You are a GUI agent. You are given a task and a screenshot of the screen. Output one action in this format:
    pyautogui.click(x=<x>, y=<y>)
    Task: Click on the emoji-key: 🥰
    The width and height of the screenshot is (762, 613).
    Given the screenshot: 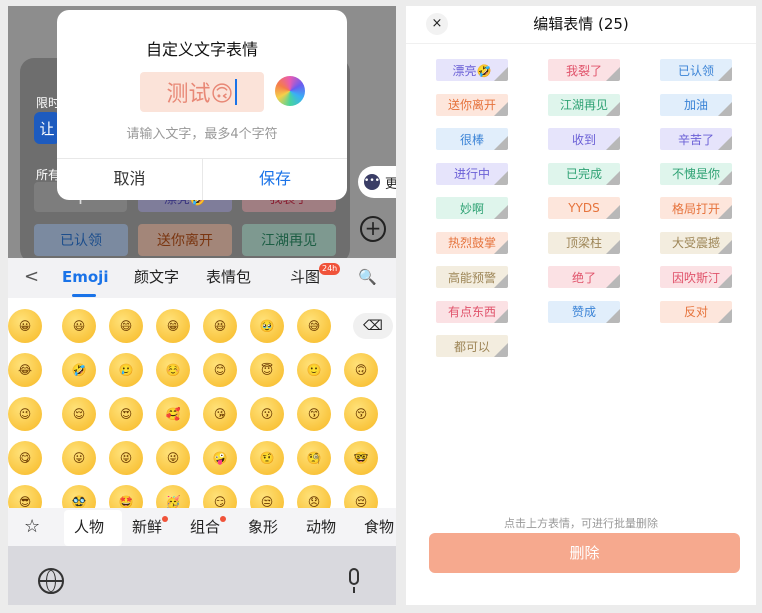 What is the action you would take?
    pyautogui.click(x=173, y=414)
    